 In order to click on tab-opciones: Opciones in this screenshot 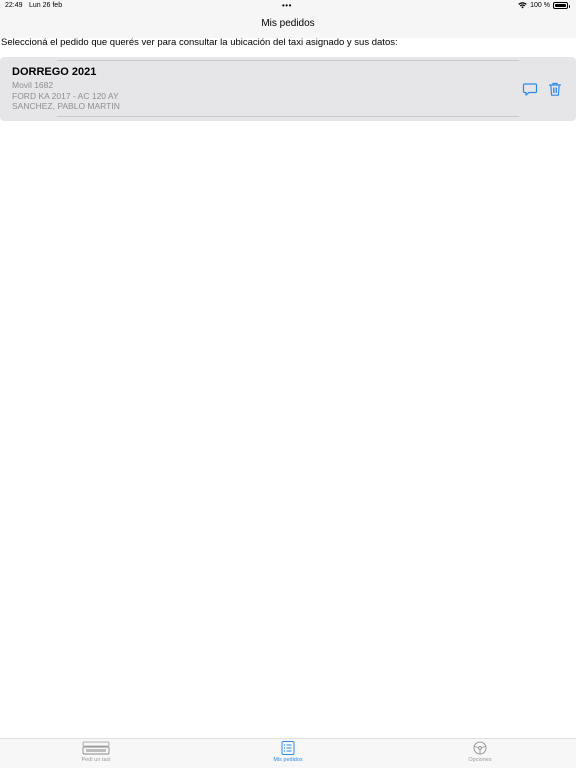, I will do `click(480, 754)`.